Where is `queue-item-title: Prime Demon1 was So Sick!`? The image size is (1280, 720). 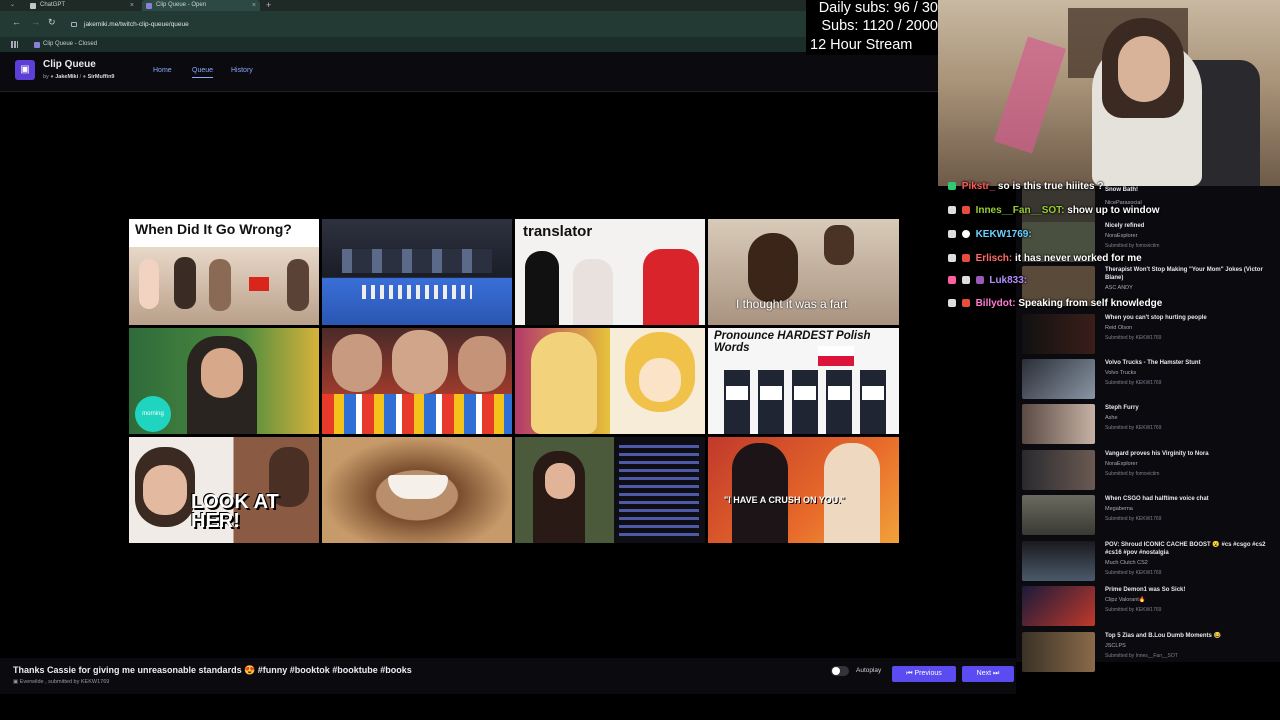 queue-item-title: Prime Demon1 was So Sick! is located at coordinates (1145, 590).